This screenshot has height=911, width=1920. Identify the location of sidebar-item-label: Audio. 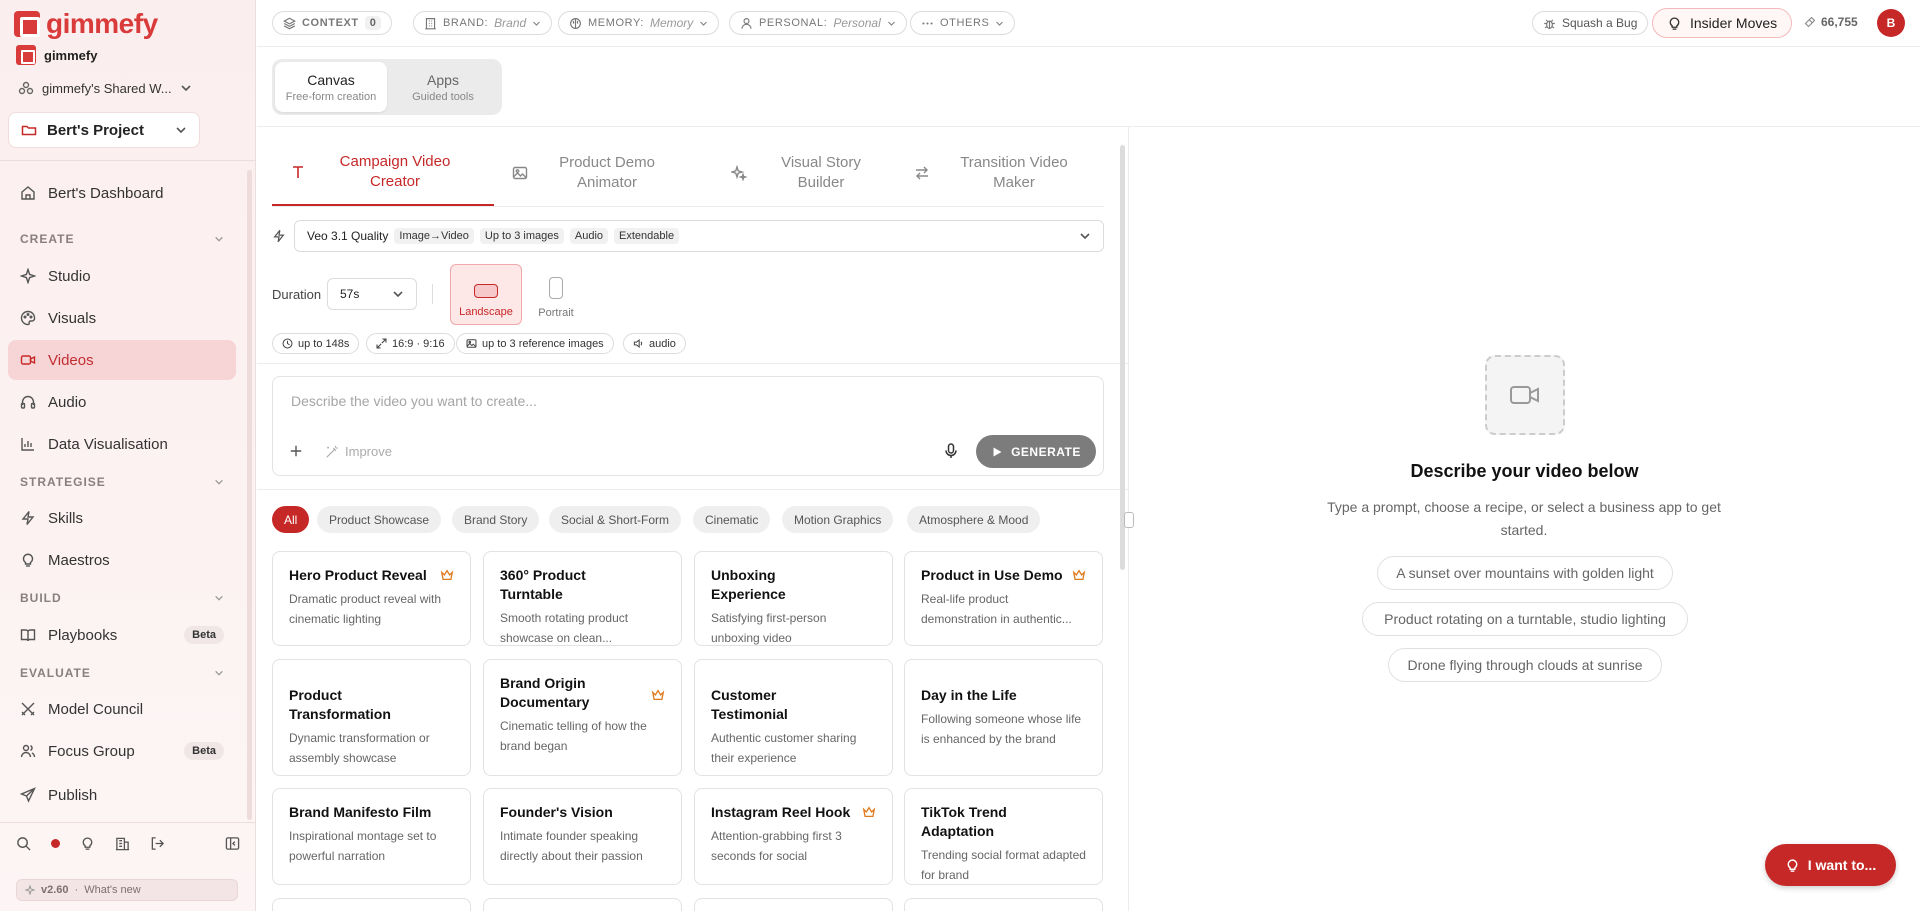
(67, 402).